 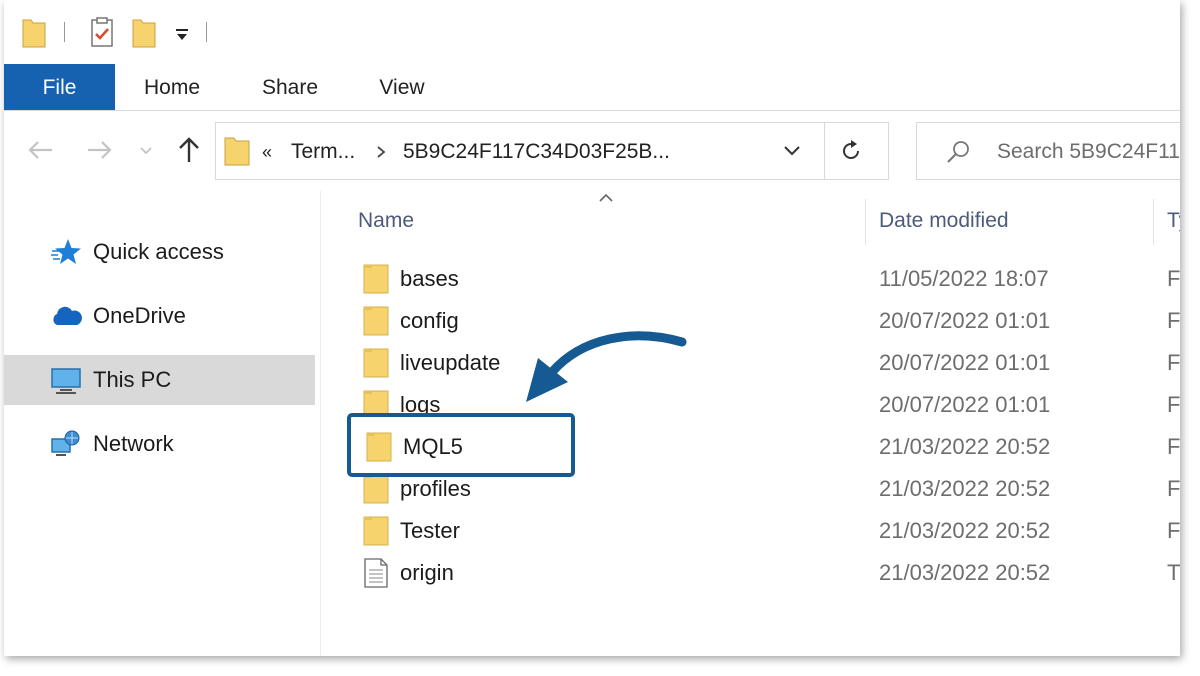 I want to click on tab-home: Home, so click(x=172, y=87).